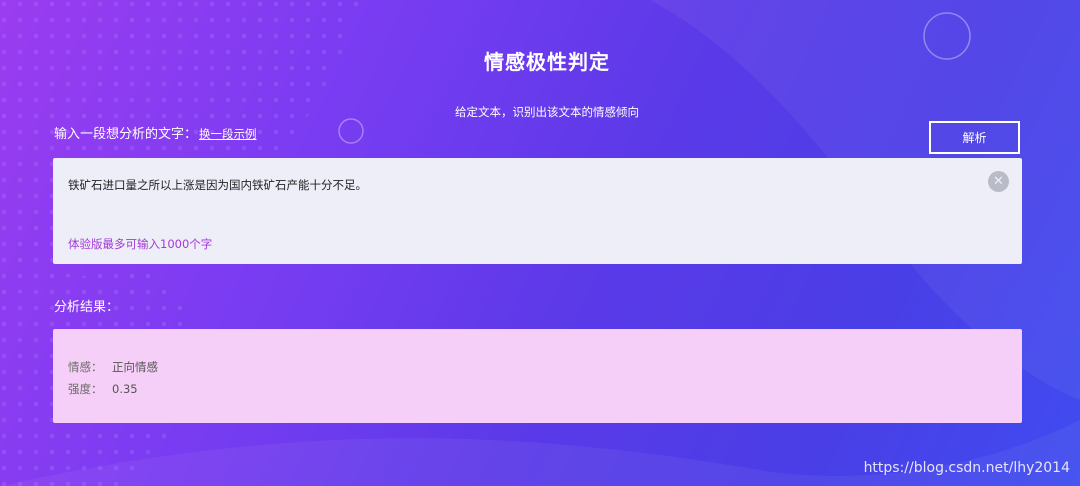  I want to click on strength-row: 强度： 0.35, so click(103, 389).